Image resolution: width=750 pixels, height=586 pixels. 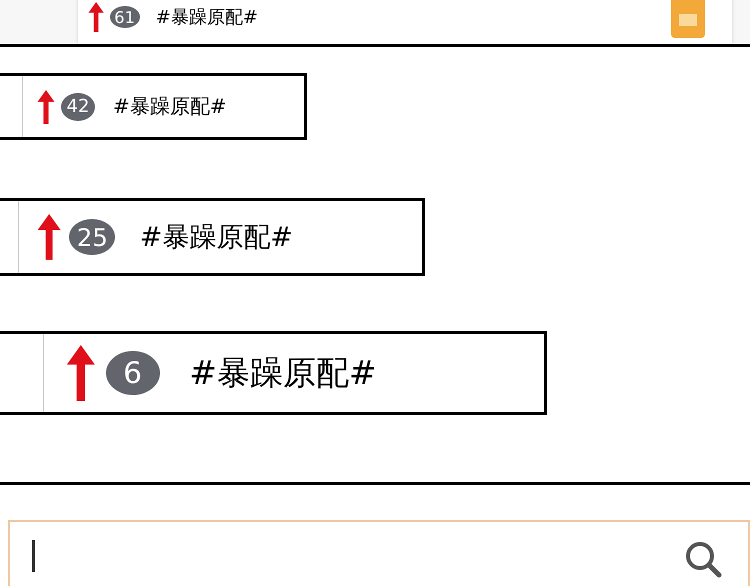 What do you see at coordinates (125, 17) in the screenshot?
I see `rank-badge: 61` at bounding box center [125, 17].